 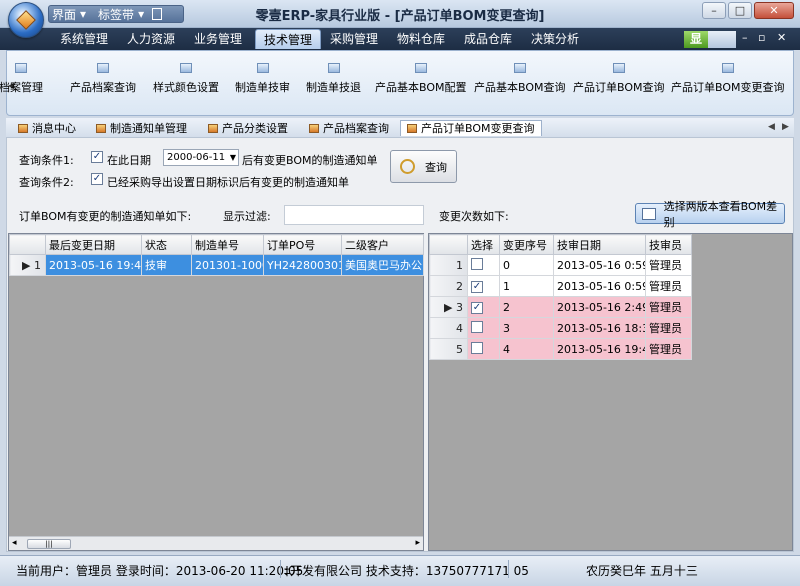 I want to click on cell-customer: 美国奥巴马办公, so click(x=382, y=265).